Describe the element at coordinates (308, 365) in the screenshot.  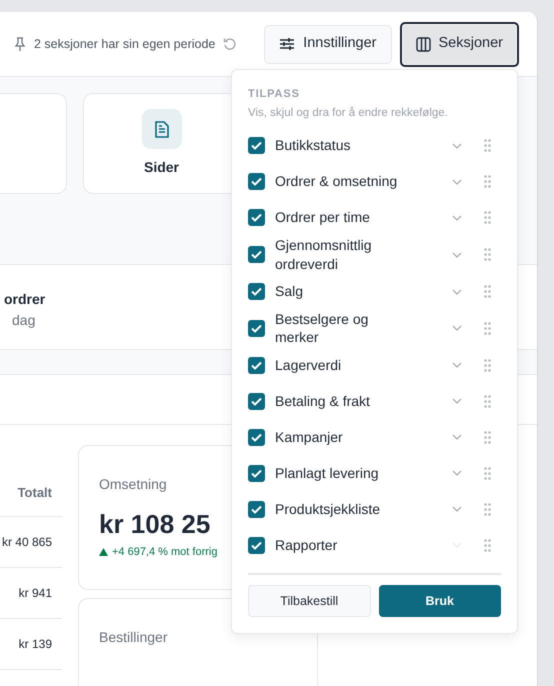
I see `section-label: Lagerverdi` at that location.